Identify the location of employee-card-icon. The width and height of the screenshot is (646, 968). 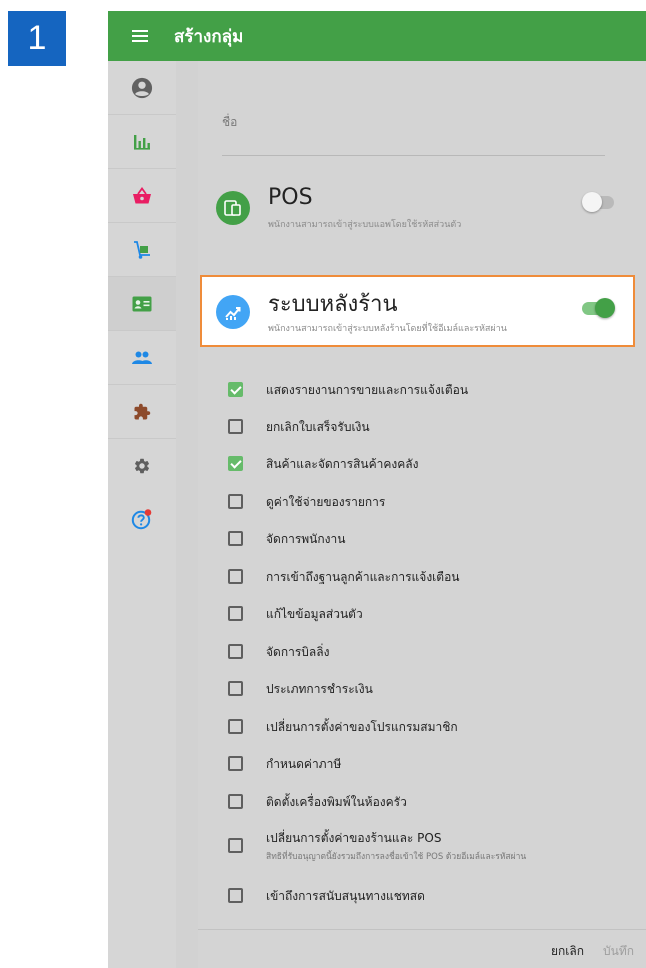
(142, 303).